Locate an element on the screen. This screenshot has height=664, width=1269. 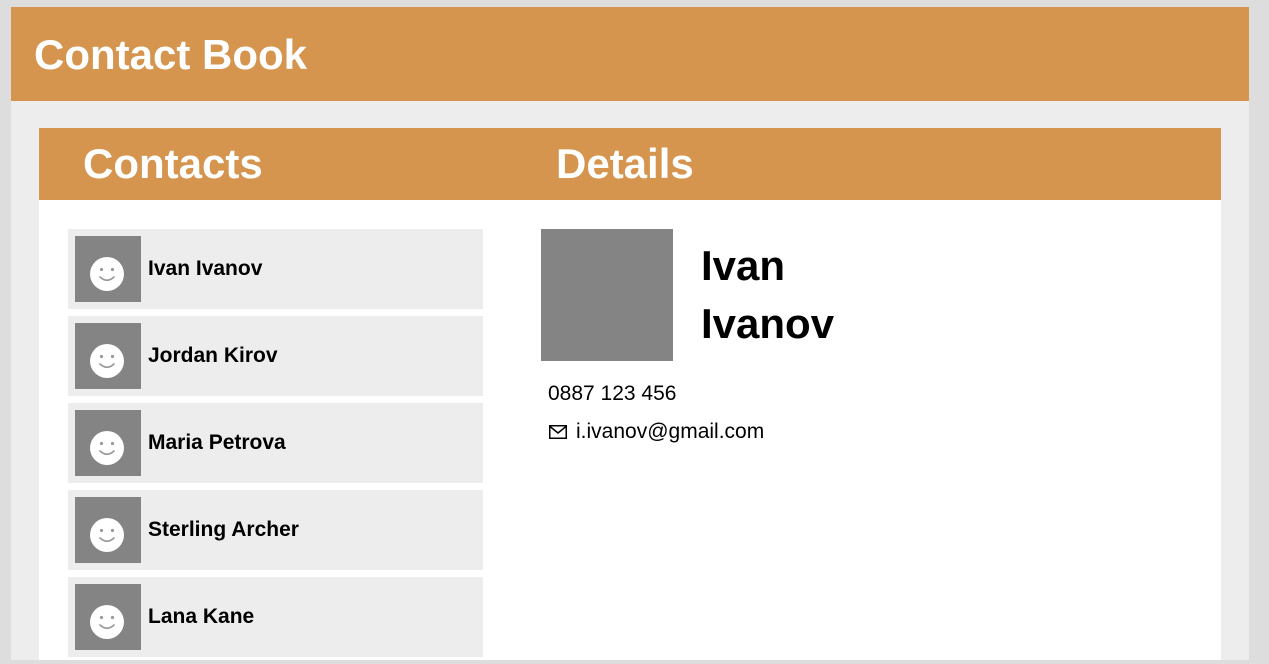
app-header: Contact Book is located at coordinates (630, 54).